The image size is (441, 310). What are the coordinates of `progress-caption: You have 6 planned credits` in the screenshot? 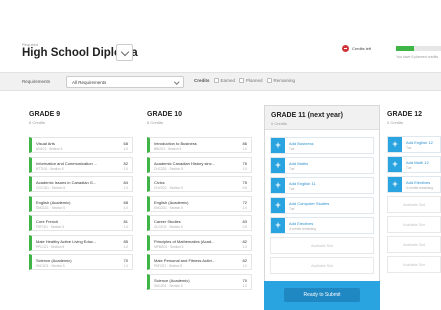 It's located at (417, 57).